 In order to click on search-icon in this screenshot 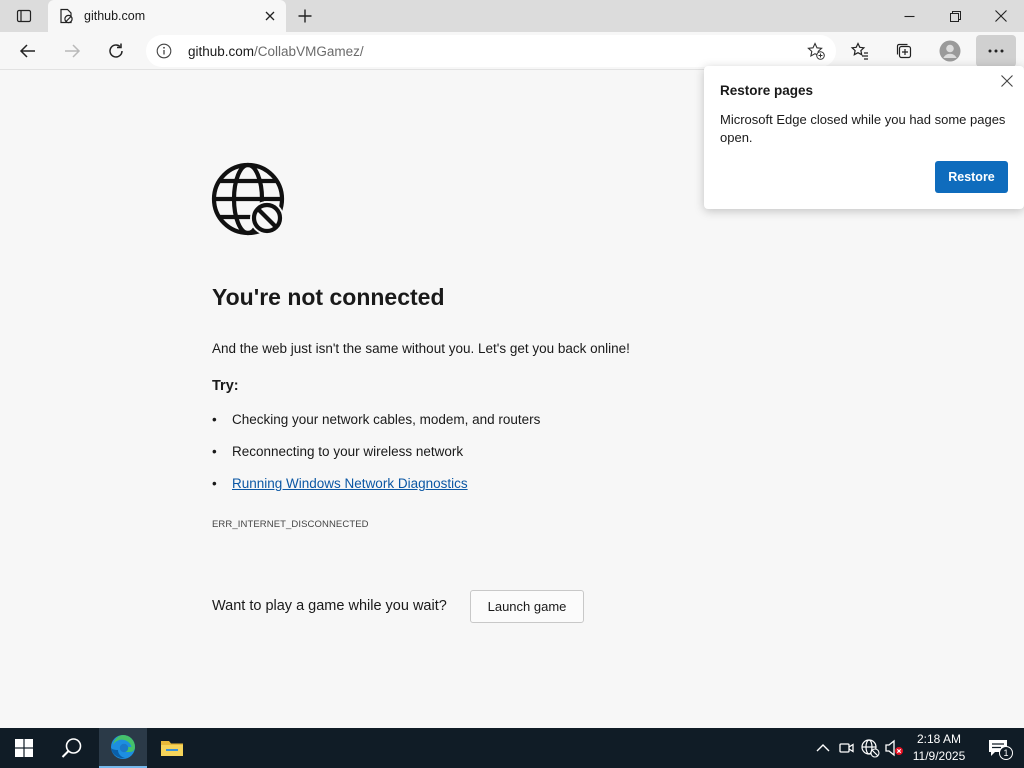, I will do `click(71, 748)`.